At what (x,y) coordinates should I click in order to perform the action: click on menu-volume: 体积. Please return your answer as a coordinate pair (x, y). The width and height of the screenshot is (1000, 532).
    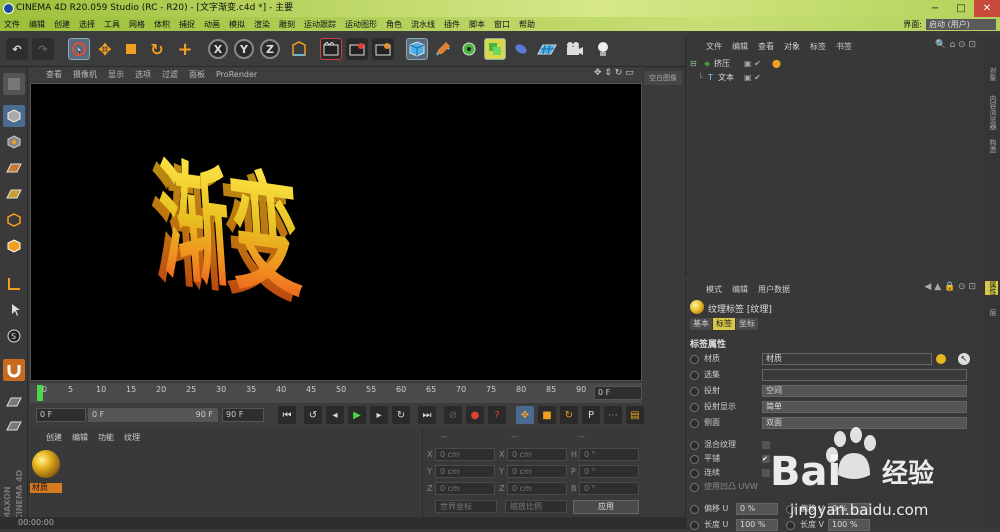
    Looking at the image, I should click on (162, 24).